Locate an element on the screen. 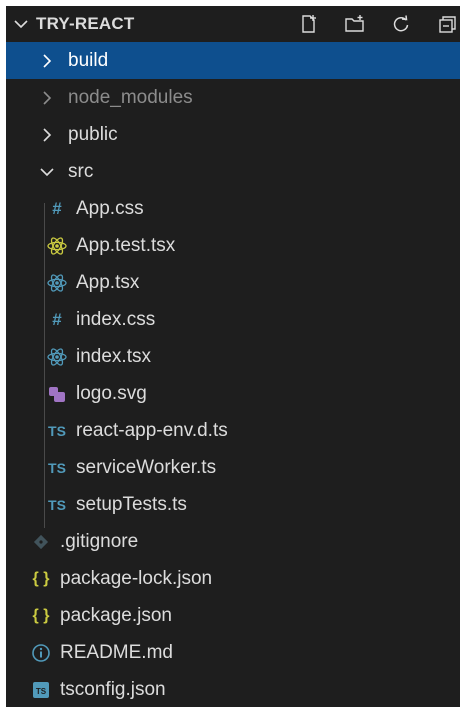 Image resolution: width=460 pixels, height=707 pixels. tree-label: serviceWorker.ts is located at coordinates (146, 467).